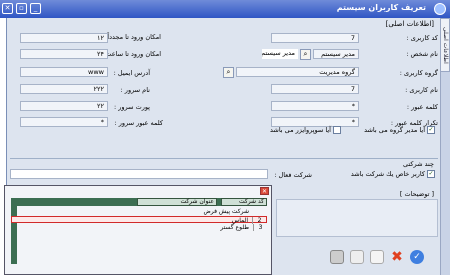 This screenshot has width=450, height=275. Describe the element at coordinates (397, 257) in the screenshot. I see `cancel-icon: ✖` at that location.